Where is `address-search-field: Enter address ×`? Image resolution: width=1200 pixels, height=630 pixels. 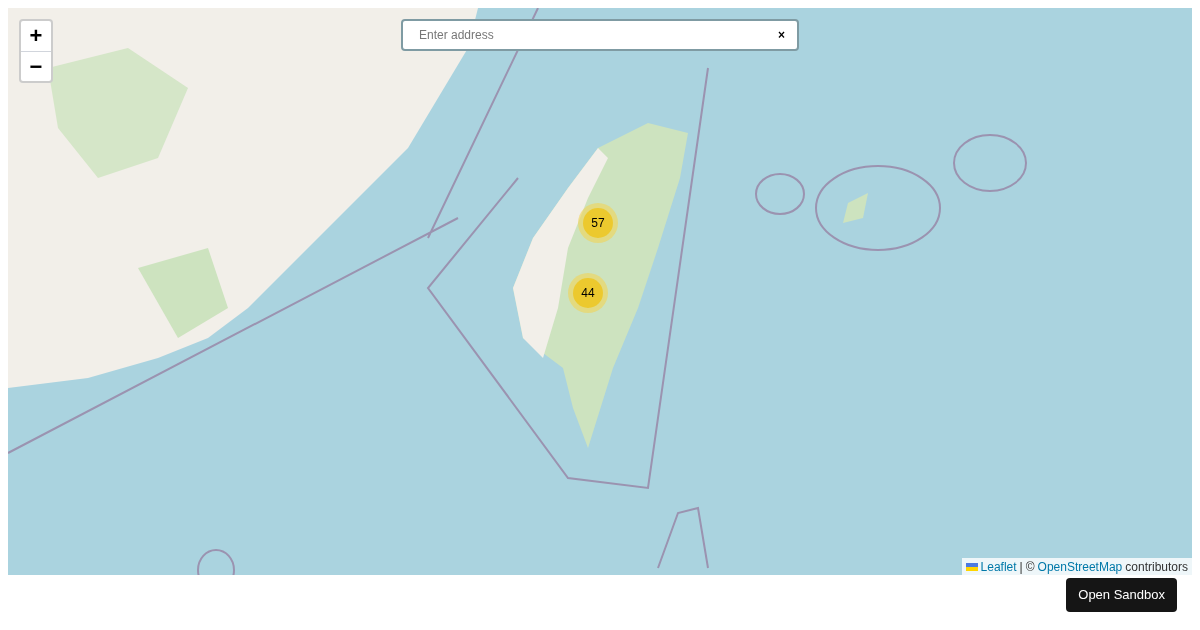
address-search-field: Enter address × is located at coordinates (600, 35).